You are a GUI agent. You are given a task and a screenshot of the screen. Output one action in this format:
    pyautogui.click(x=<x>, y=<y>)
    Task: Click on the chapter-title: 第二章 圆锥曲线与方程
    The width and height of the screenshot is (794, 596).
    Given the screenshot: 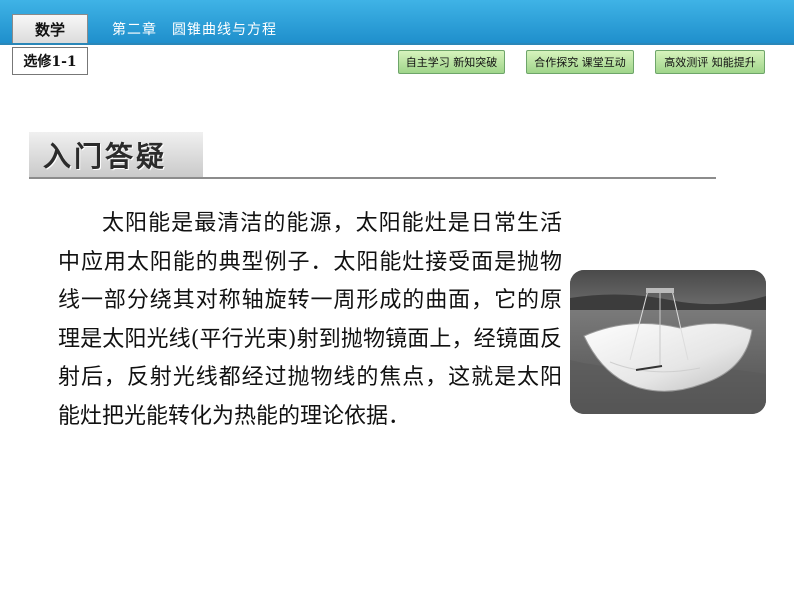 What is the action you would take?
    pyautogui.click(x=194, y=30)
    